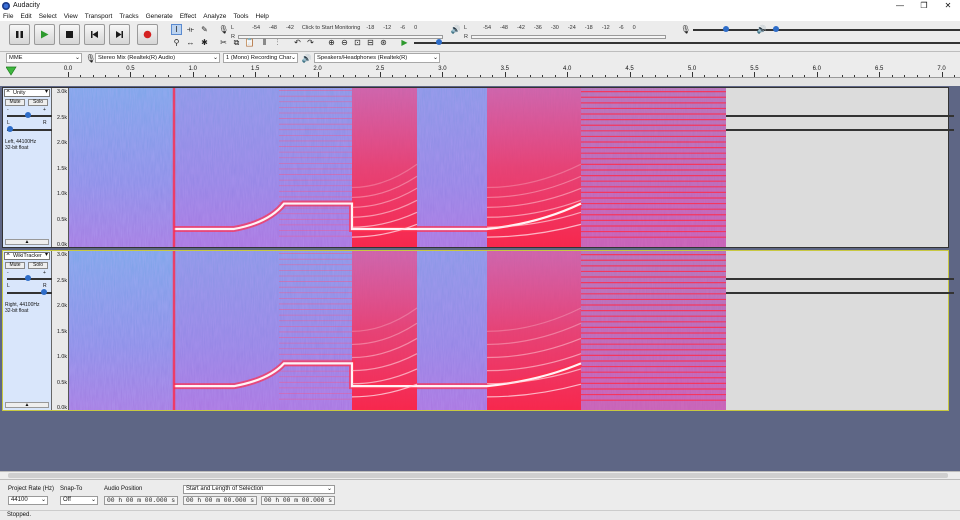  Describe the element at coordinates (331, 42) in the screenshot. I see `zoom-in-icon: ⊕` at that location.